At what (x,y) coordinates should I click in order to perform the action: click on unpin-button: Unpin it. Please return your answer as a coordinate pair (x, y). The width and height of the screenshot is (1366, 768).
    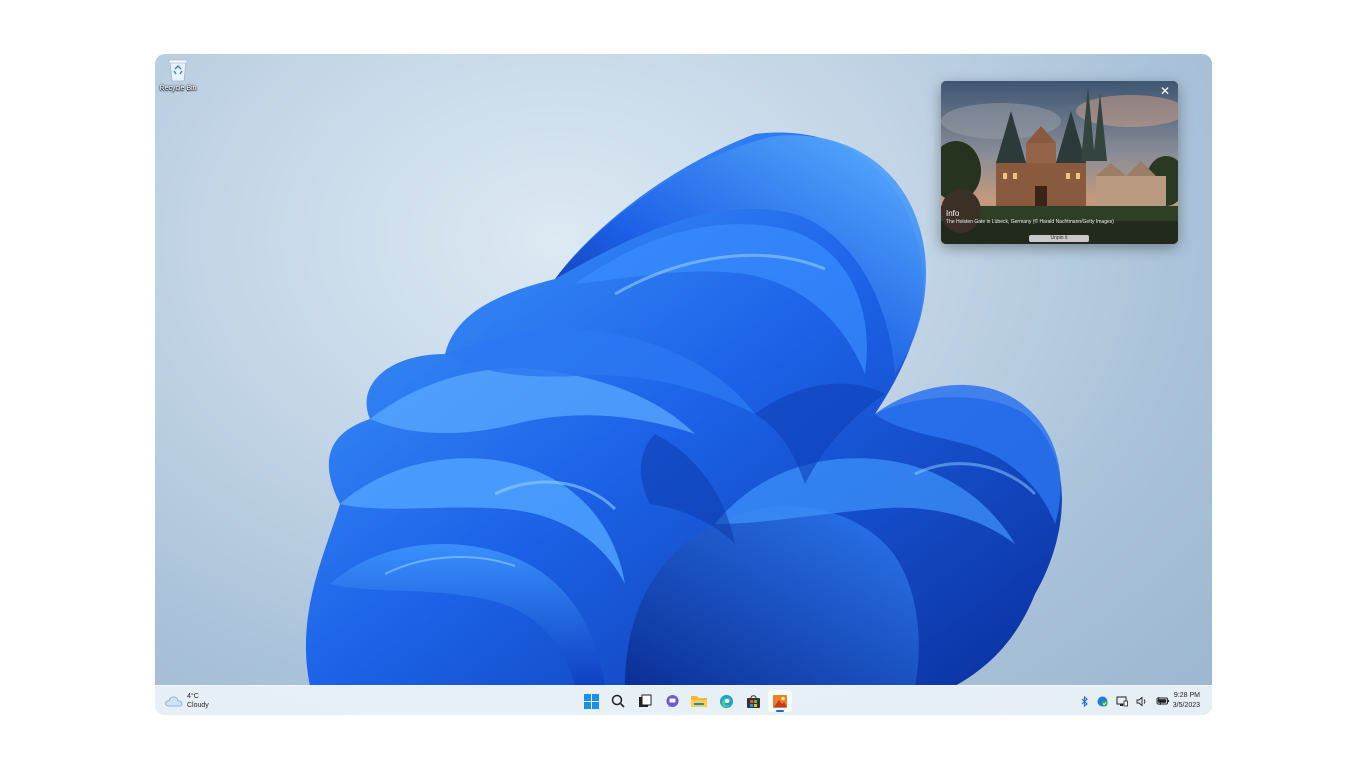
    Looking at the image, I should click on (1059, 238).